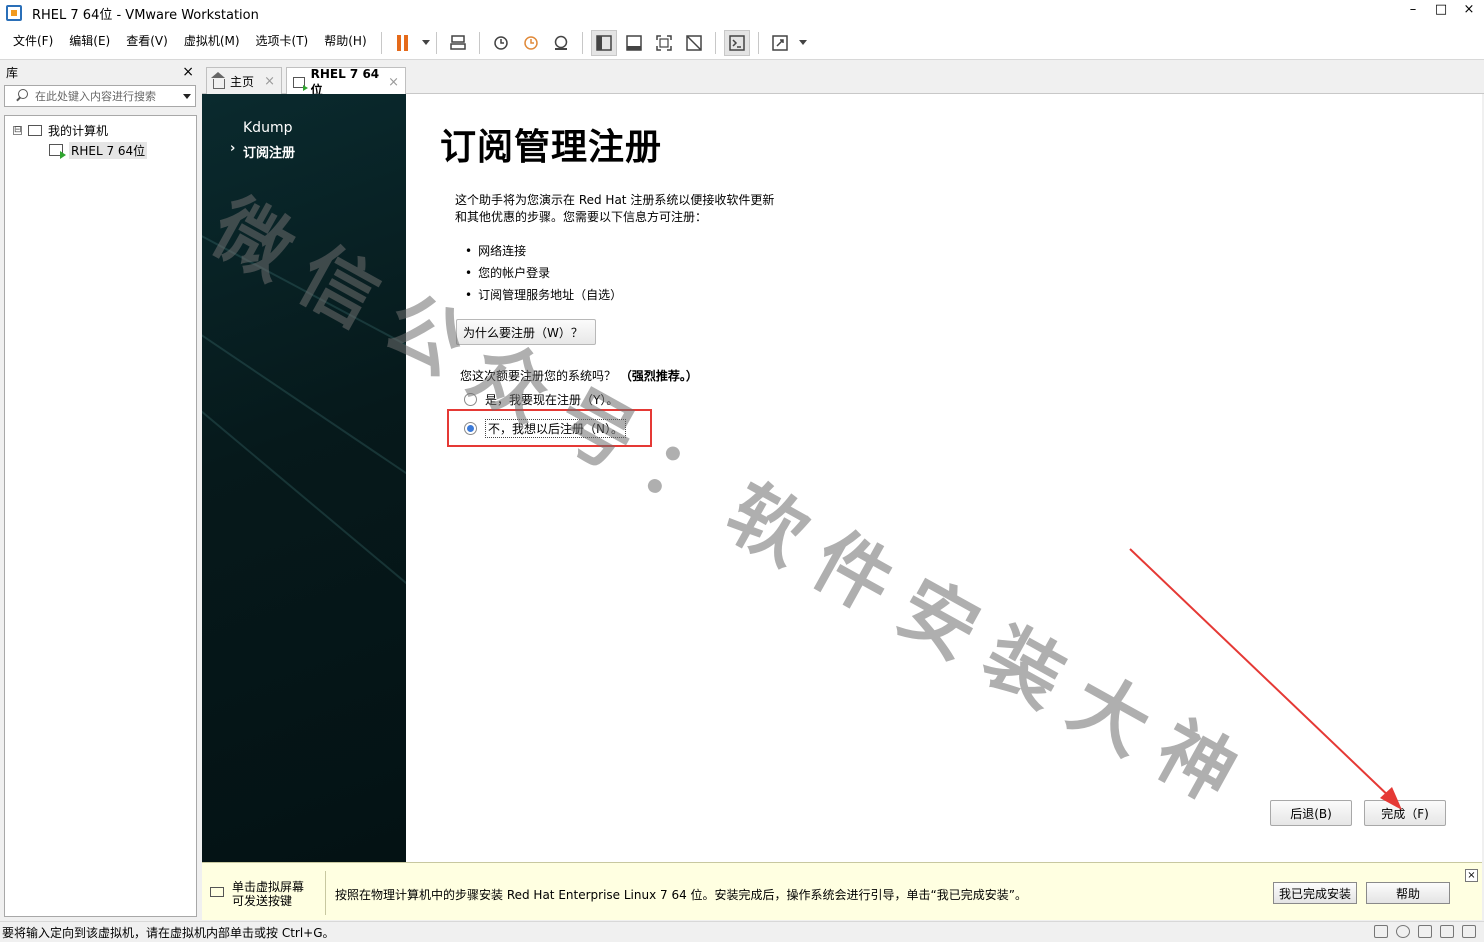 The image size is (1484, 942). I want to click on list-item: 网络连接, so click(543, 251).